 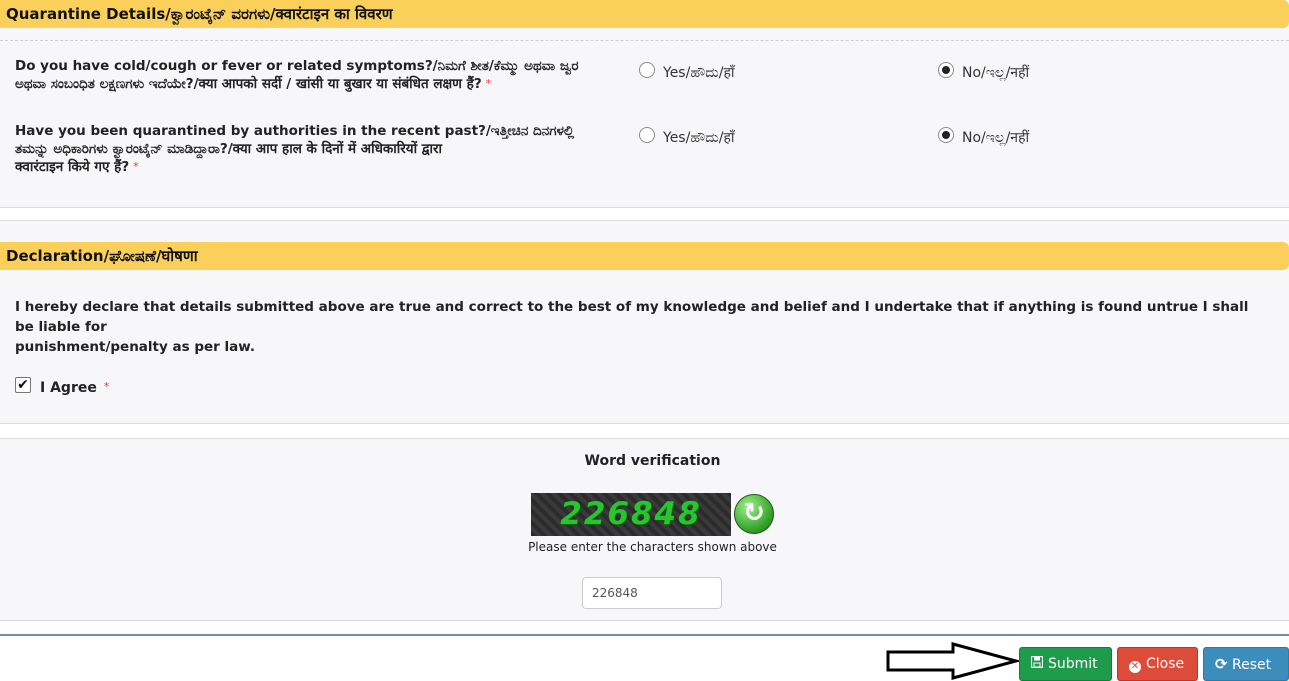 I want to click on divider, so click(x=644, y=40).